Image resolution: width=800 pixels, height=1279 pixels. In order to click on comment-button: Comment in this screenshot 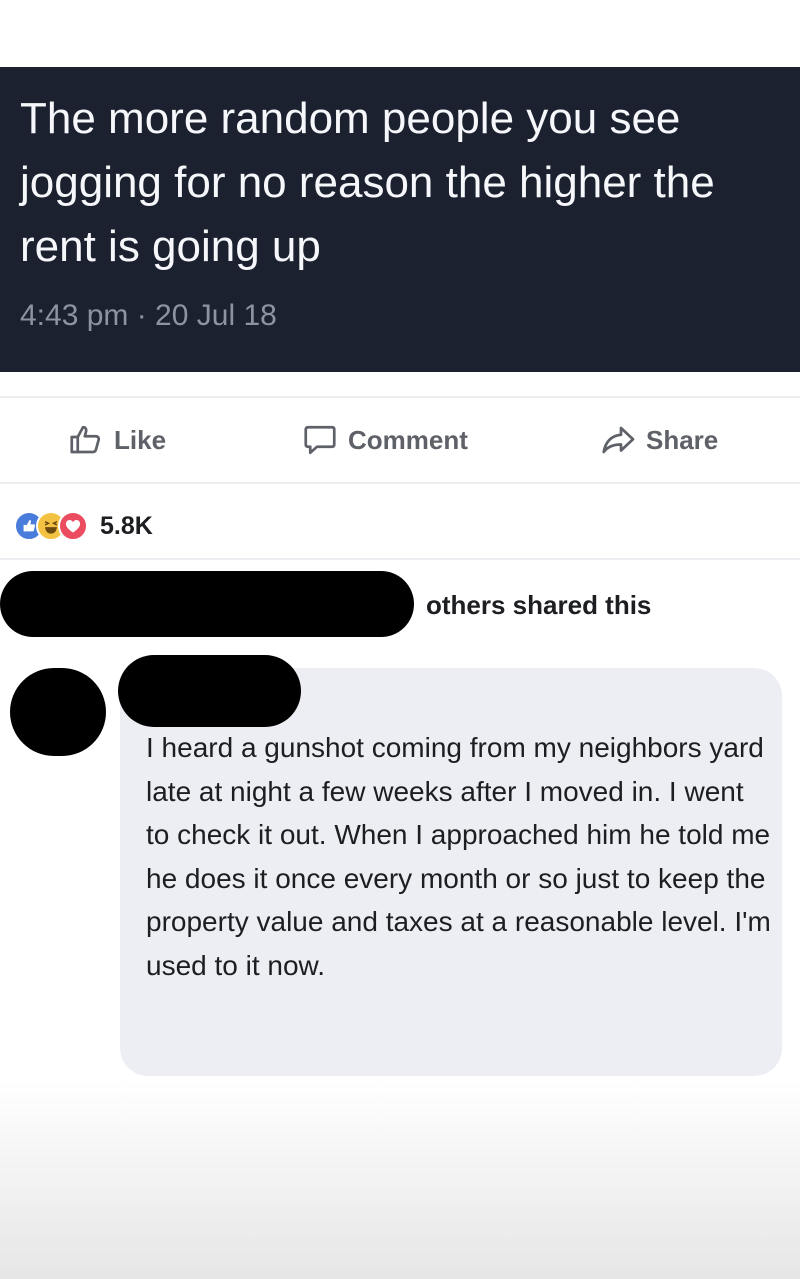, I will do `click(385, 440)`.